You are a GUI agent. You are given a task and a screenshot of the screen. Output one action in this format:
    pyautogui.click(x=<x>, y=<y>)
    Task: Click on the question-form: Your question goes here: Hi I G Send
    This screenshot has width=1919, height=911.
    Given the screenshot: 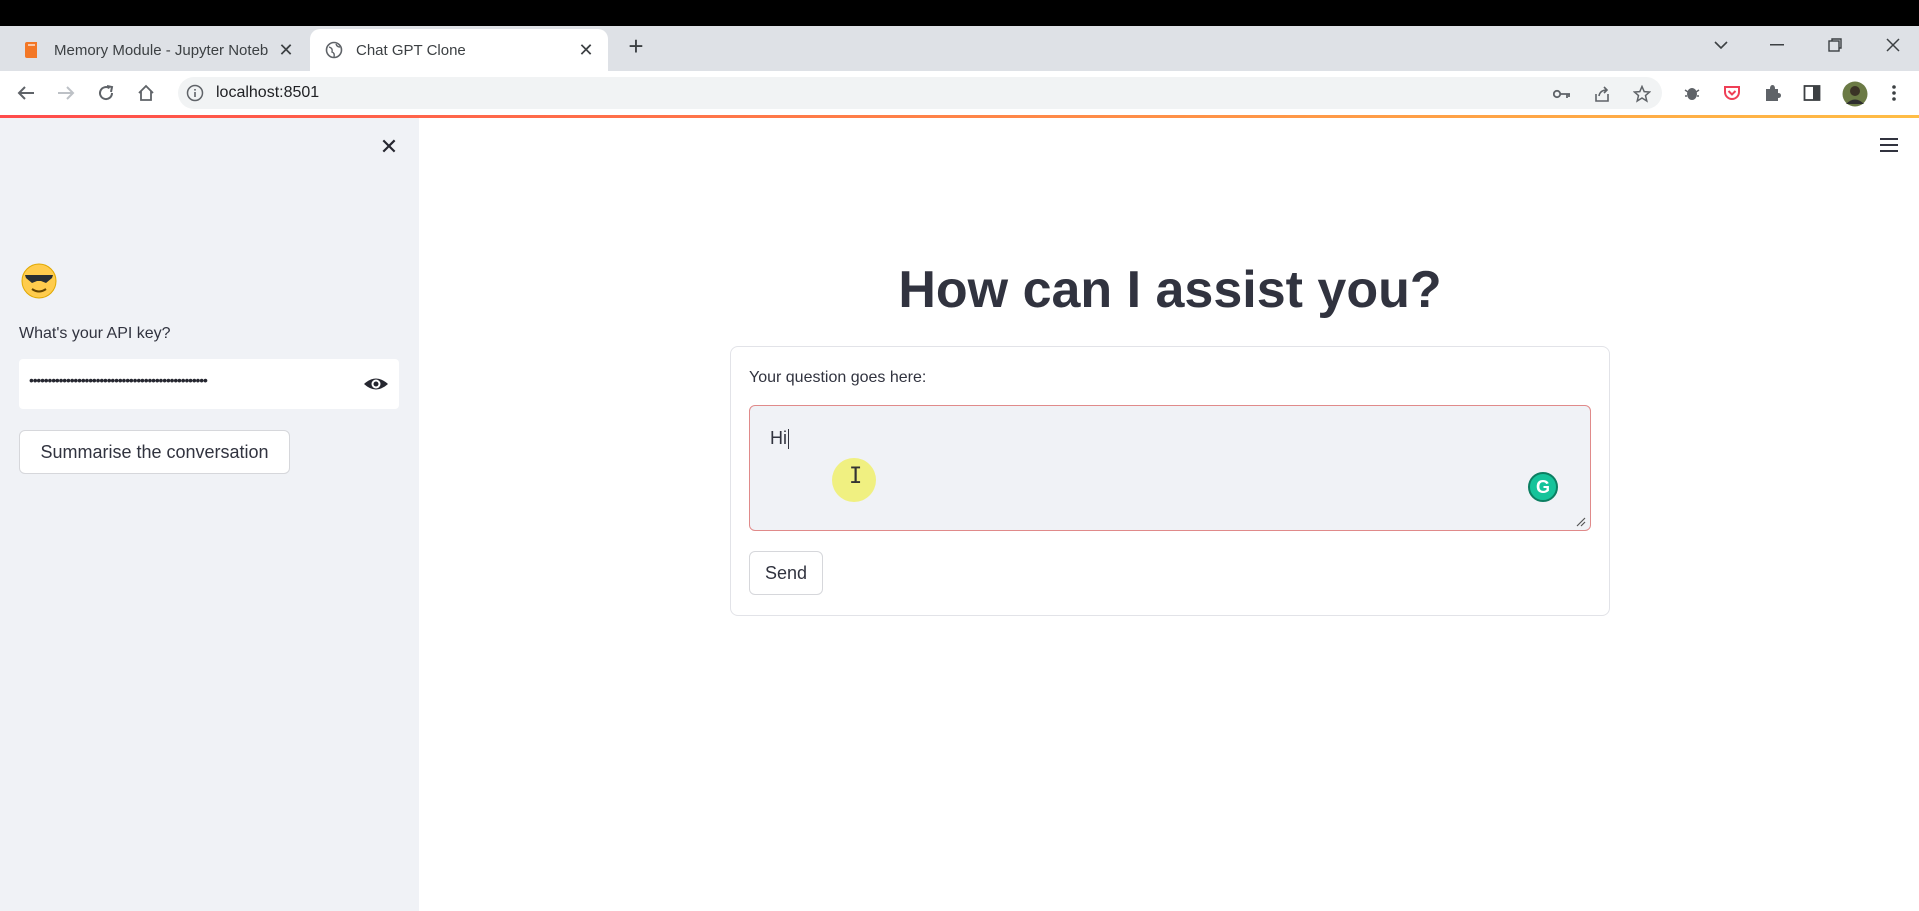 What is the action you would take?
    pyautogui.click(x=1170, y=481)
    